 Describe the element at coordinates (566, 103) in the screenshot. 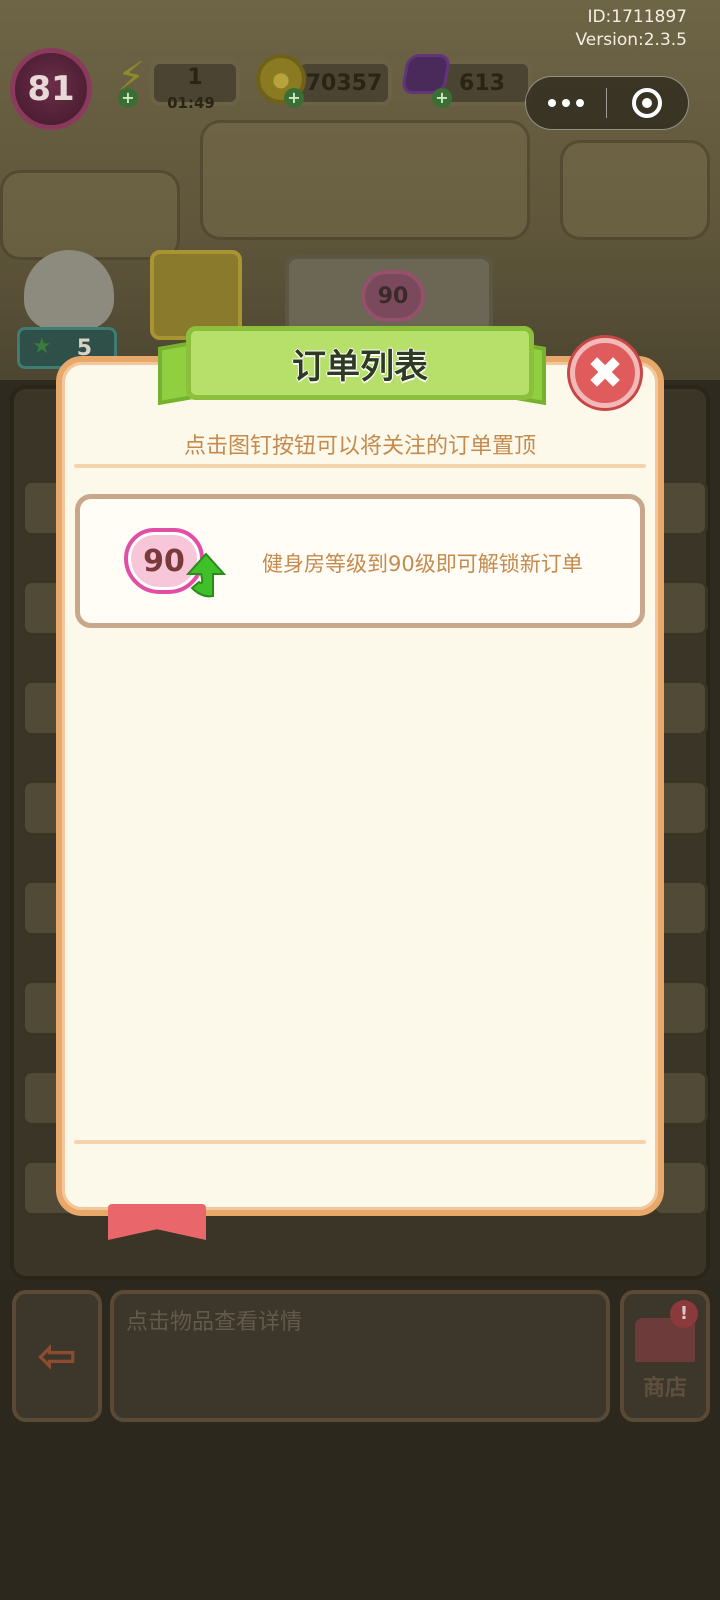

I see `more-dots-icon` at that location.